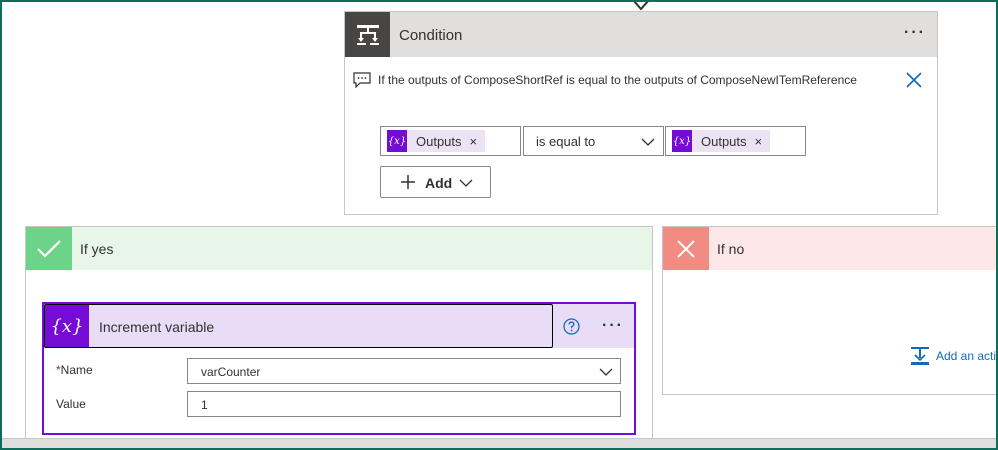 The height and width of the screenshot is (450, 998). What do you see at coordinates (49, 248) in the screenshot?
I see `checkmark-icon` at bounding box center [49, 248].